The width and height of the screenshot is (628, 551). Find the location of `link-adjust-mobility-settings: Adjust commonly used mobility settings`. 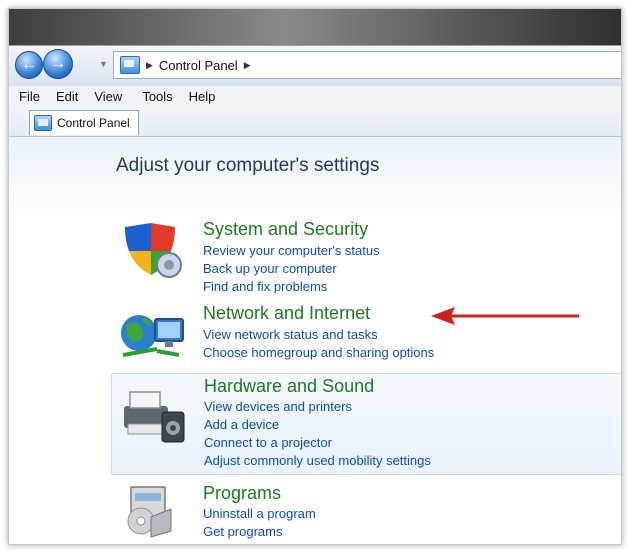

link-adjust-mobility-settings: Adjust commonly used mobility settings is located at coordinates (317, 460).